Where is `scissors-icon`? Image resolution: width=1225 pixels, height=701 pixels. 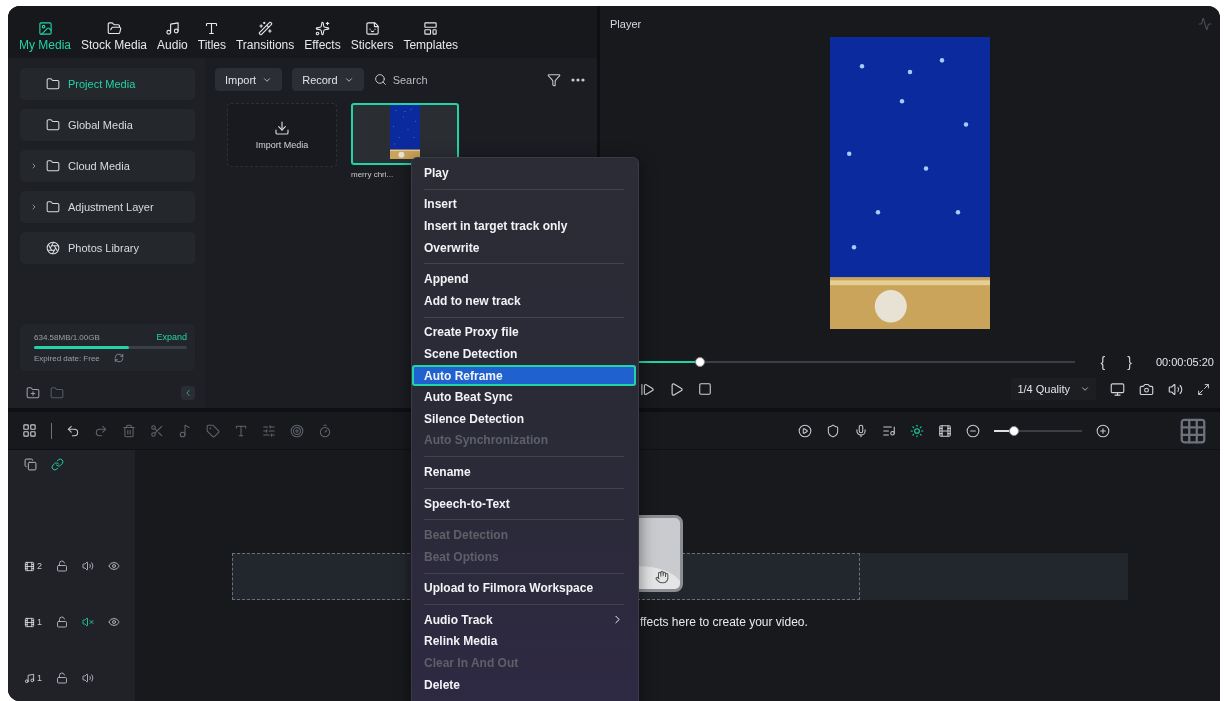
scissors-icon is located at coordinates (157, 430).